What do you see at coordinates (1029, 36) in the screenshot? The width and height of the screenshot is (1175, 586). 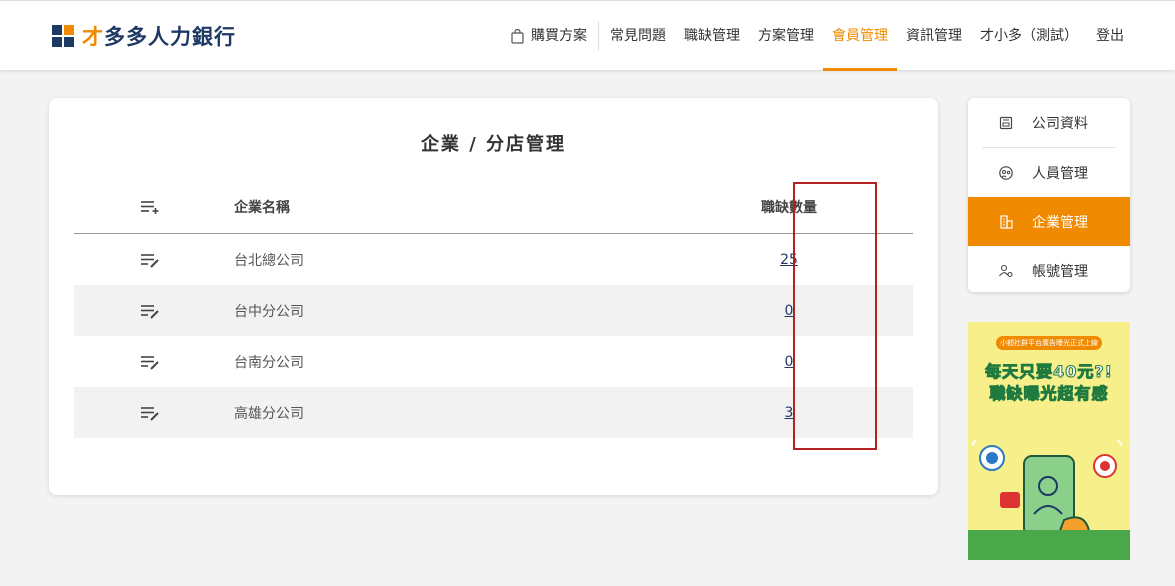 I see `nav-user-account: 才小多（測試）` at bounding box center [1029, 36].